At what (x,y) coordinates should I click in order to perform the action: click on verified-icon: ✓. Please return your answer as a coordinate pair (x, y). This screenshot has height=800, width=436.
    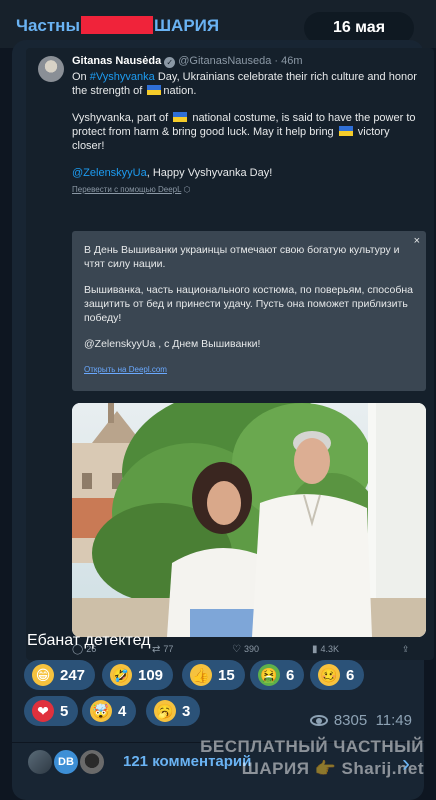
    Looking at the image, I should click on (170, 62).